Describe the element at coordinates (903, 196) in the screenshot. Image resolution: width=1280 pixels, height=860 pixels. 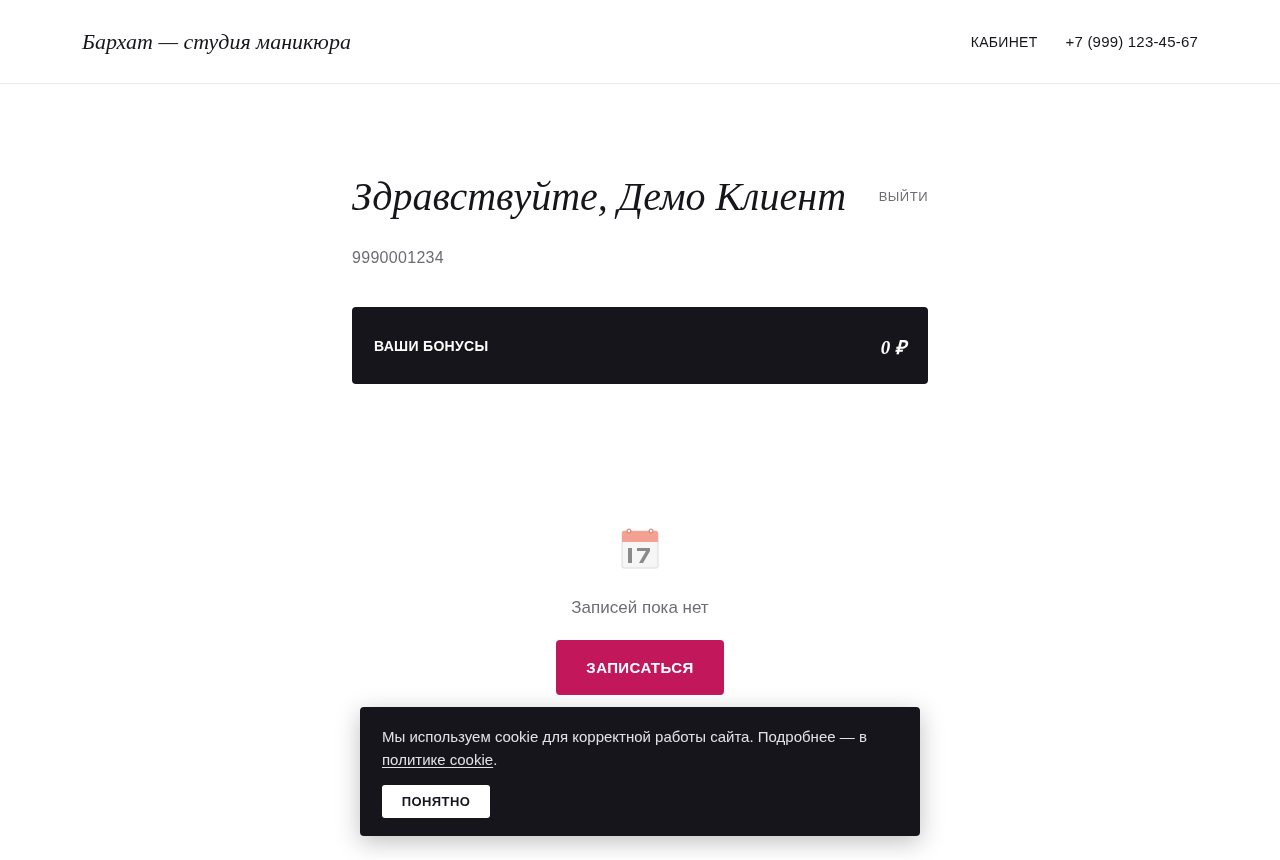
I see `logout-button: ВЫЙТИ` at that location.